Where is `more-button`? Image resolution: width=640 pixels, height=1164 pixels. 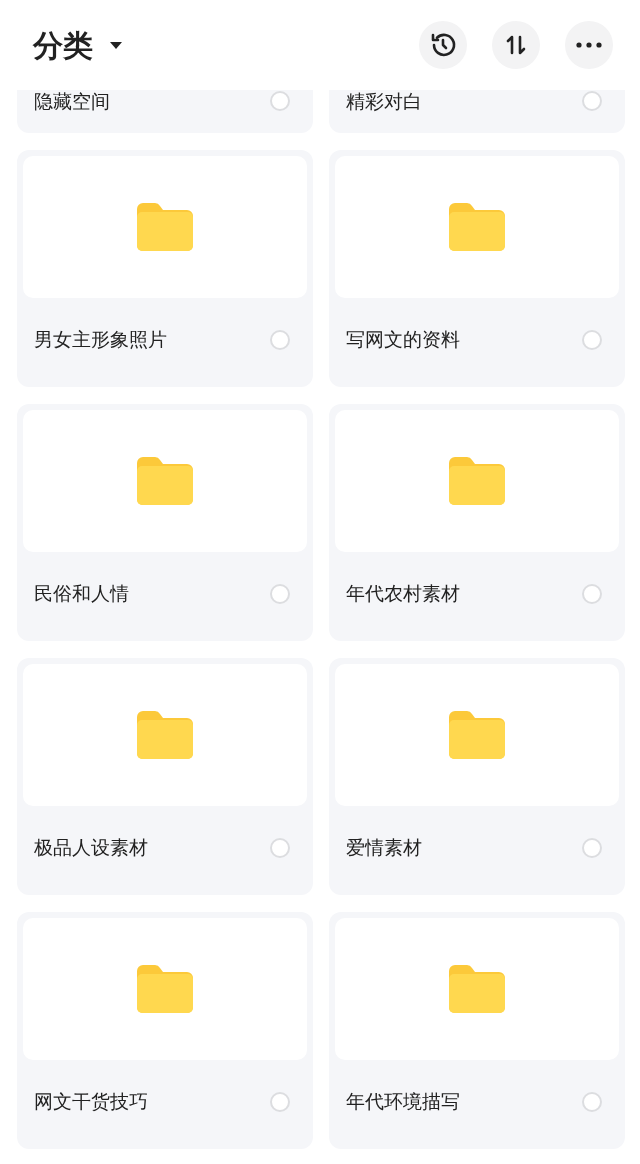 more-button is located at coordinates (589, 45).